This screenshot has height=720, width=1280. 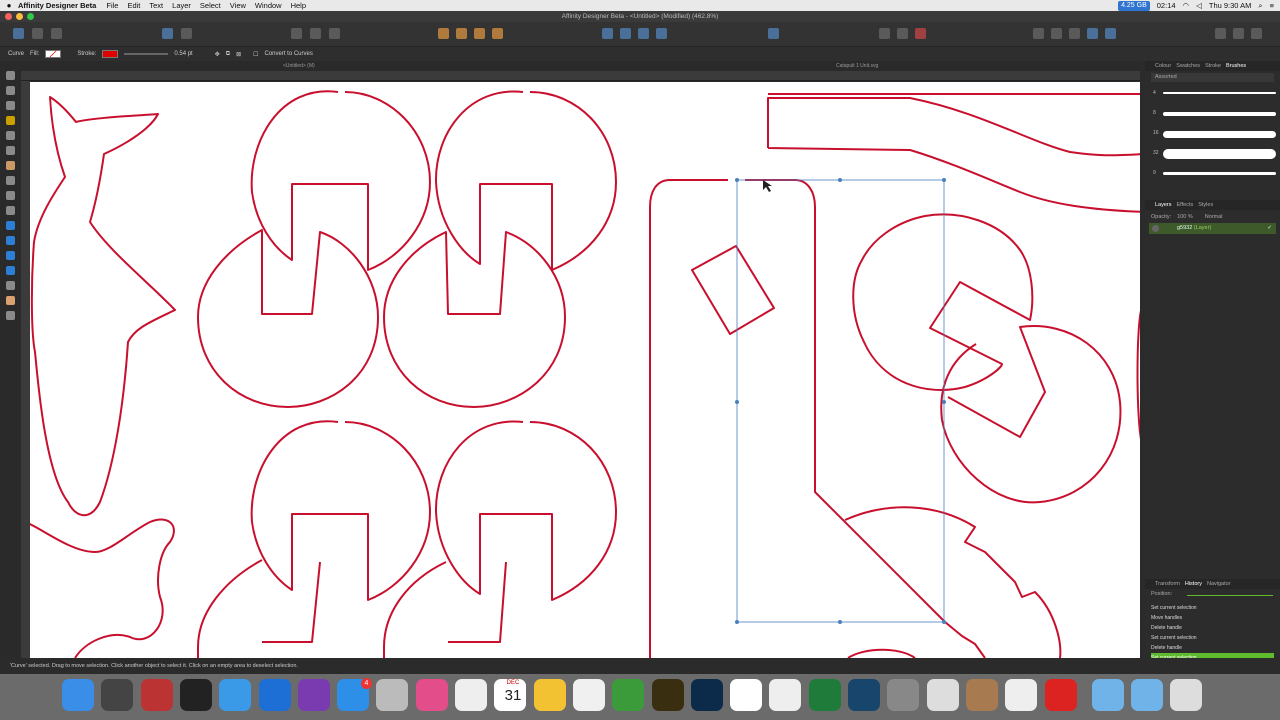 What do you see at coordinates (156, 695) in the screenshot?
I see `photo-booth-icon` at bounding box center [156, 695].